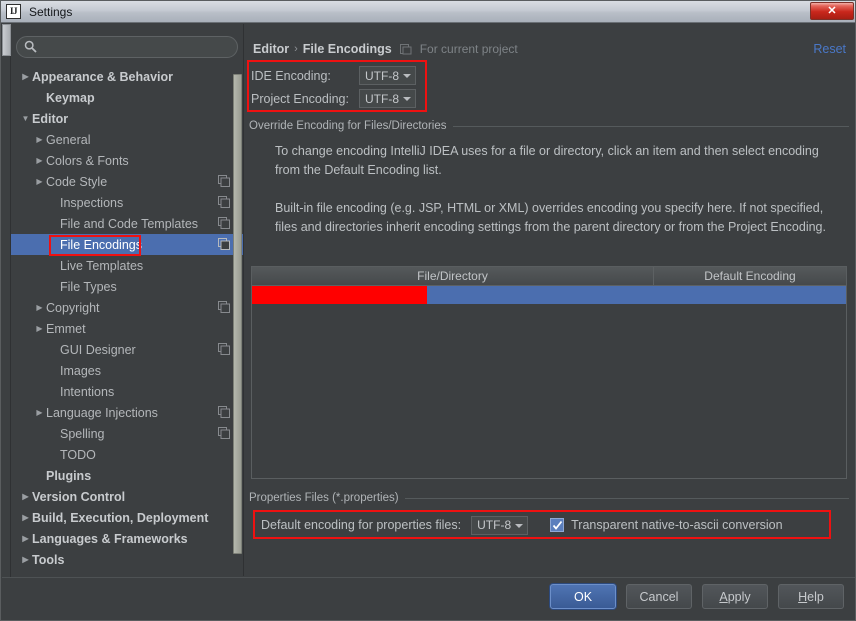  What do you see at coordinates (407, 76) in the screenshot?
I see `chevron-down-icon` at bounding box center [407, 76].